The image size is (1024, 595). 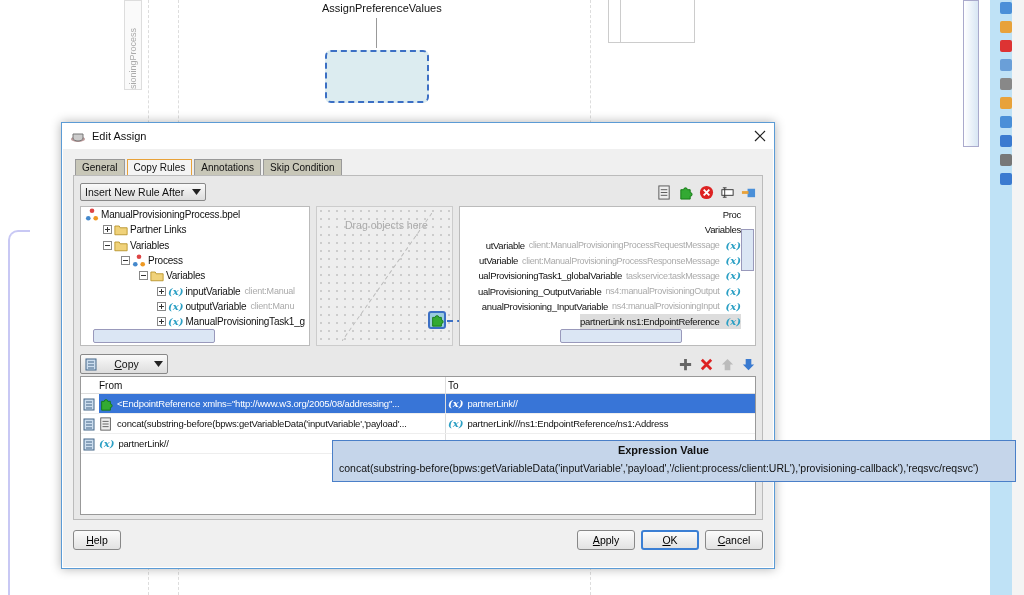 I want to click on document-icon, so click(x=92, y=364).